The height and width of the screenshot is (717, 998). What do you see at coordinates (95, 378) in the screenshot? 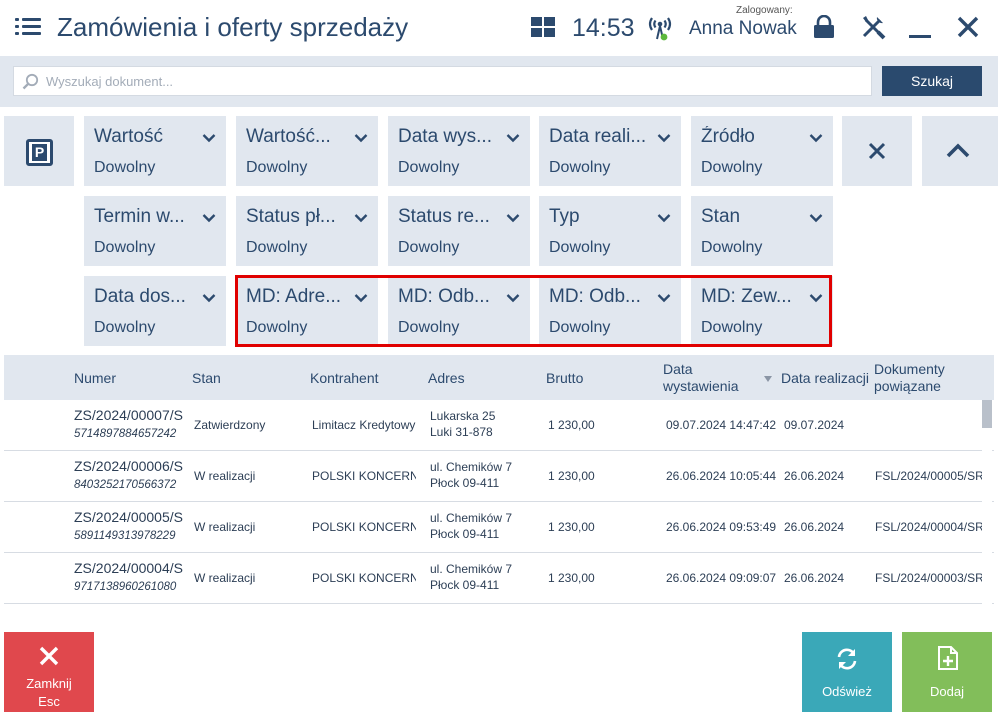
I see `col-numer: Numer` at bounding box center [95, 378].